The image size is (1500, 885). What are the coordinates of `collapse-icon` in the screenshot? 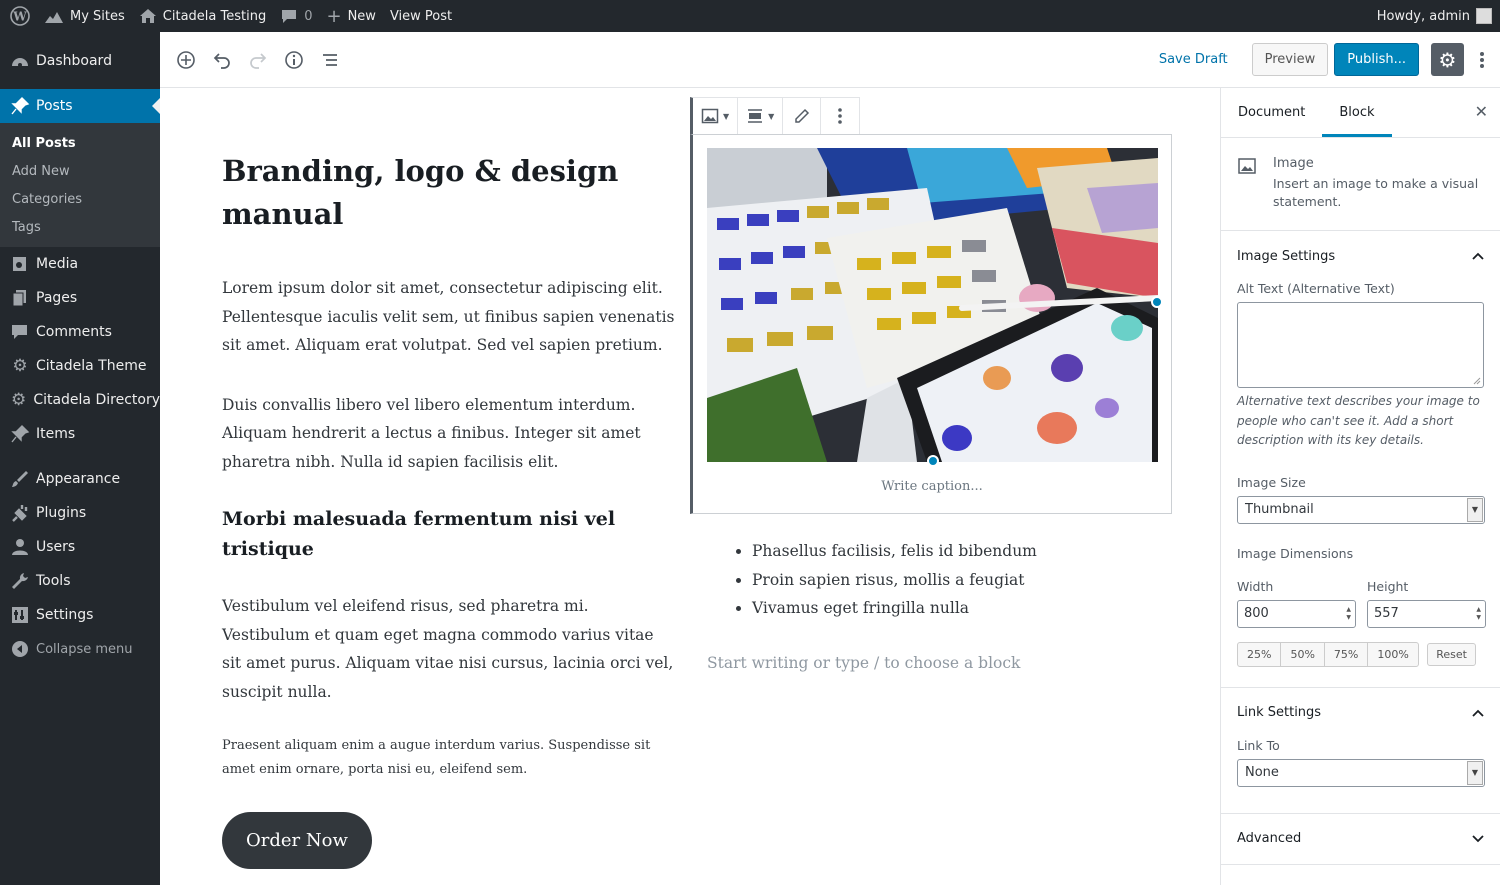 It's located at (20, 649).